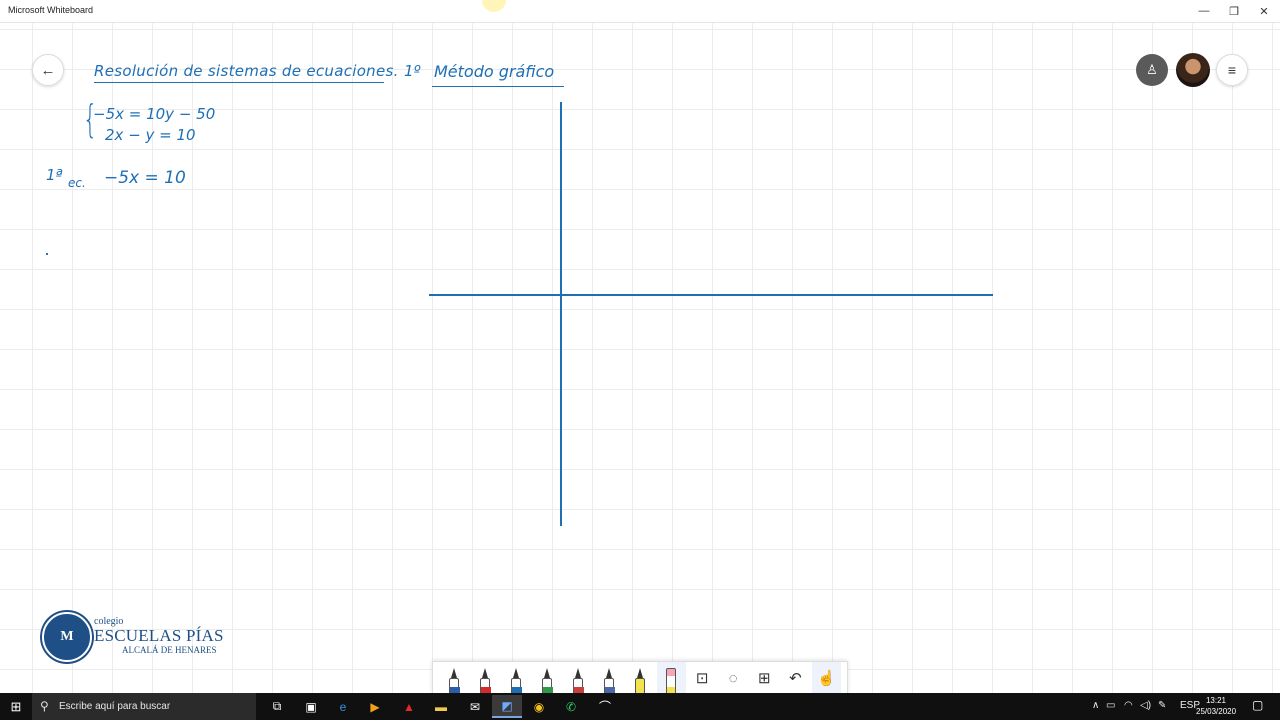 The height and width of the screenshot is (720, 1280). Describe the element at coordinates (169, 650) in the screenshot. I see `logo-line-3: ALCALÁ DE HENARES` at that location.